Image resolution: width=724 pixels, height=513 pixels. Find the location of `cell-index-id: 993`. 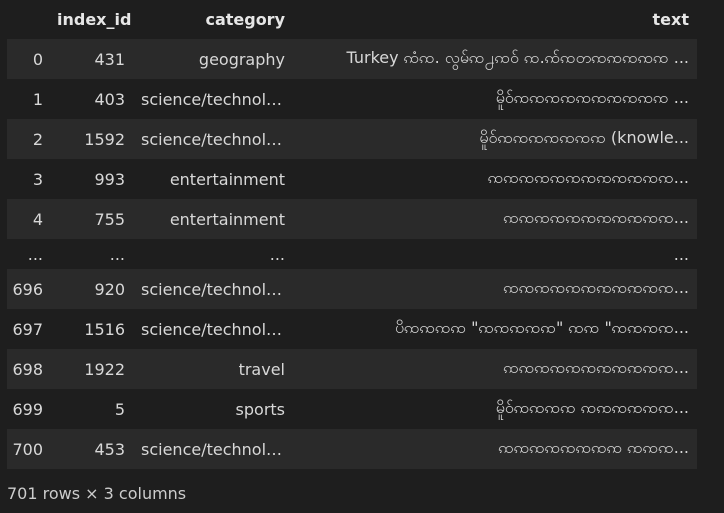

cell-index-id: 993 is located at coordinates (91, 179).